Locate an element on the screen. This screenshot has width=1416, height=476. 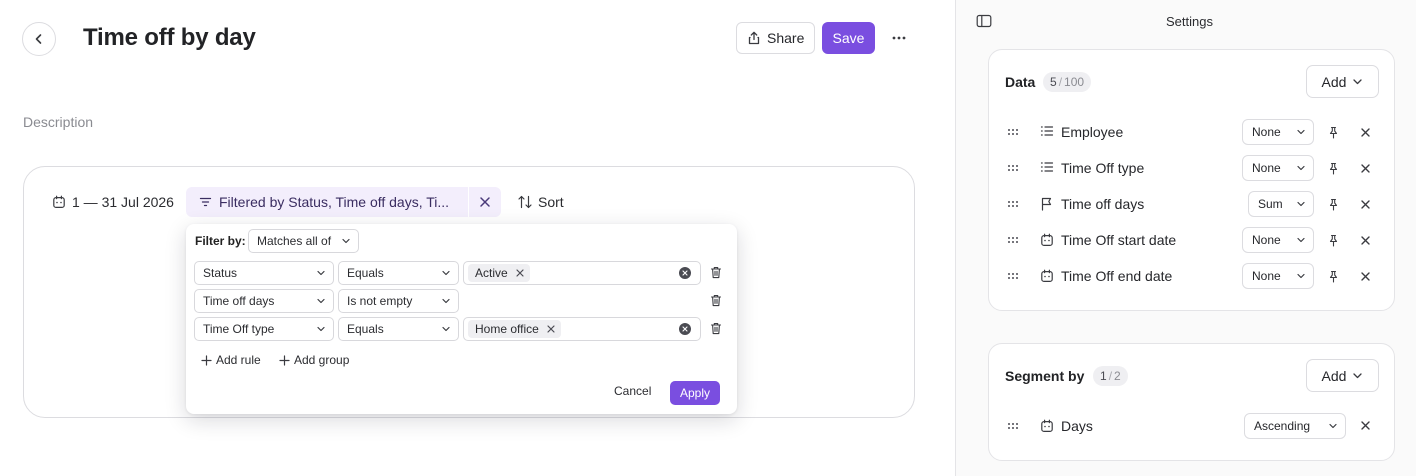
flag-icon is located at coordinates (1047, 204).